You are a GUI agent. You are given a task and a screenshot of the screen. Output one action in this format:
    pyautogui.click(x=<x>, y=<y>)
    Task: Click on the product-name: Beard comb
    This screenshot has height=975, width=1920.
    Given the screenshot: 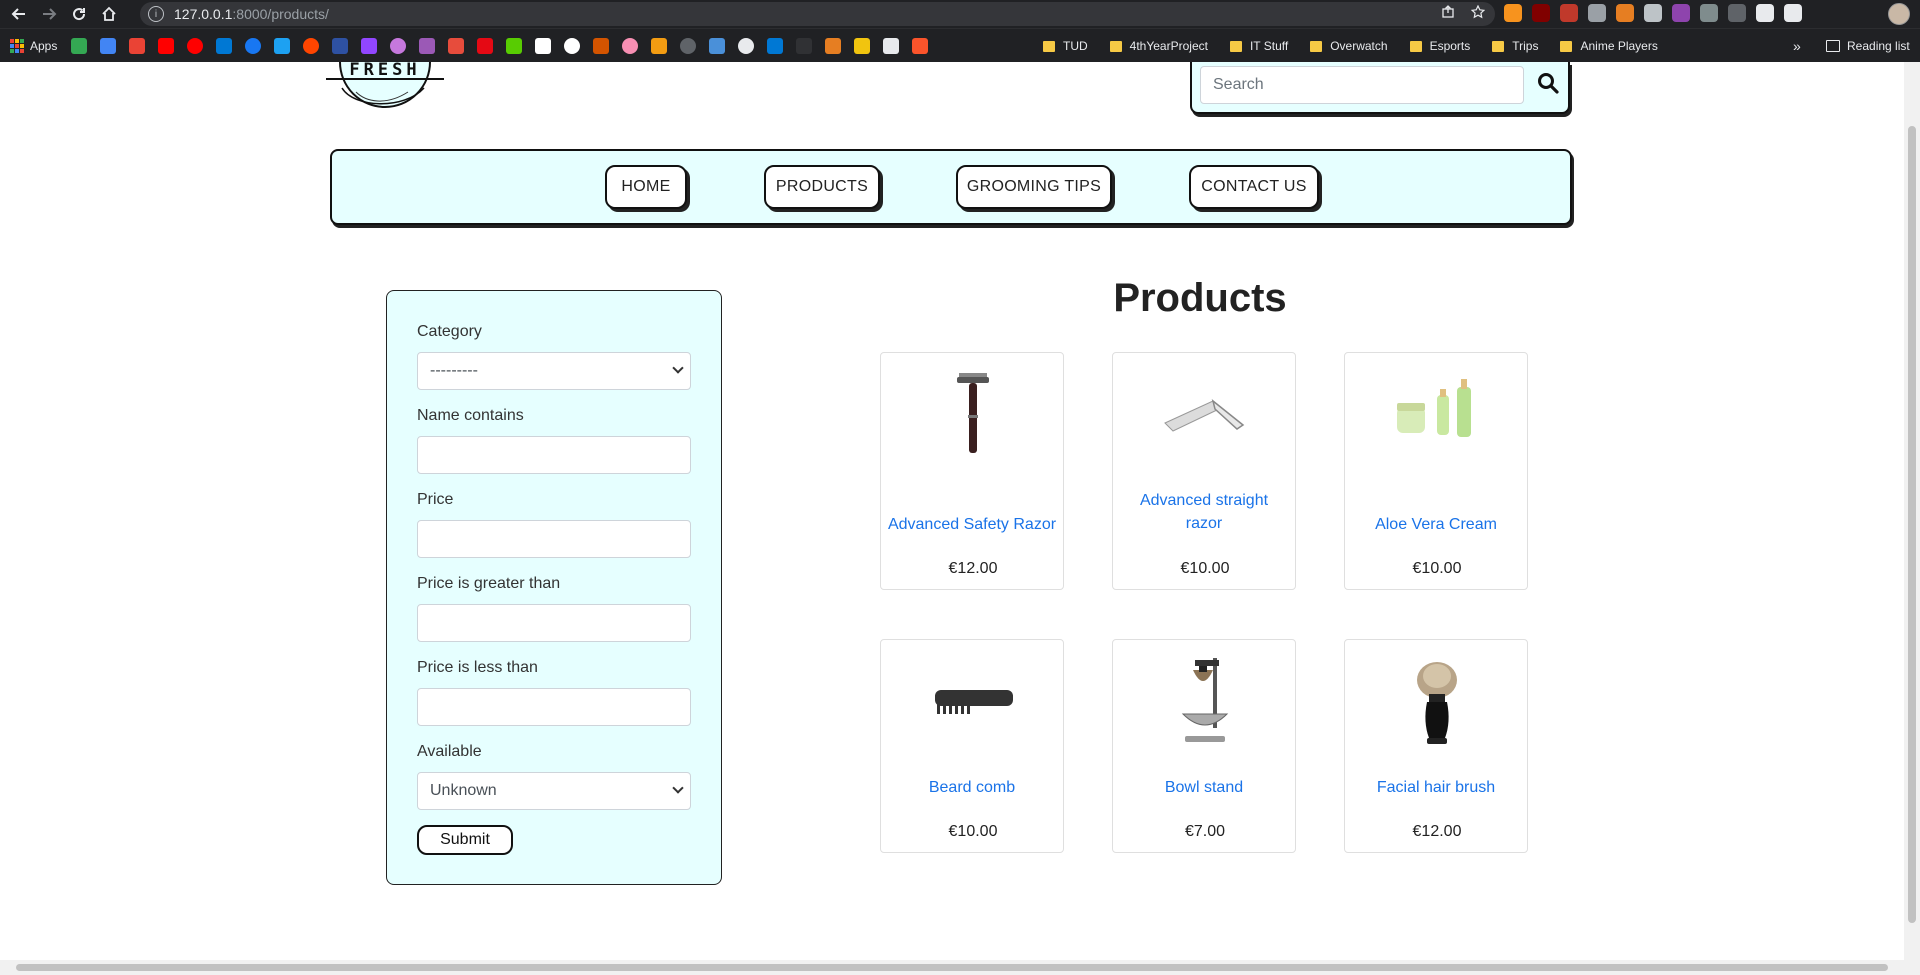 What is the action you would take?
    pyautogui.click(x=972, y=787)
    